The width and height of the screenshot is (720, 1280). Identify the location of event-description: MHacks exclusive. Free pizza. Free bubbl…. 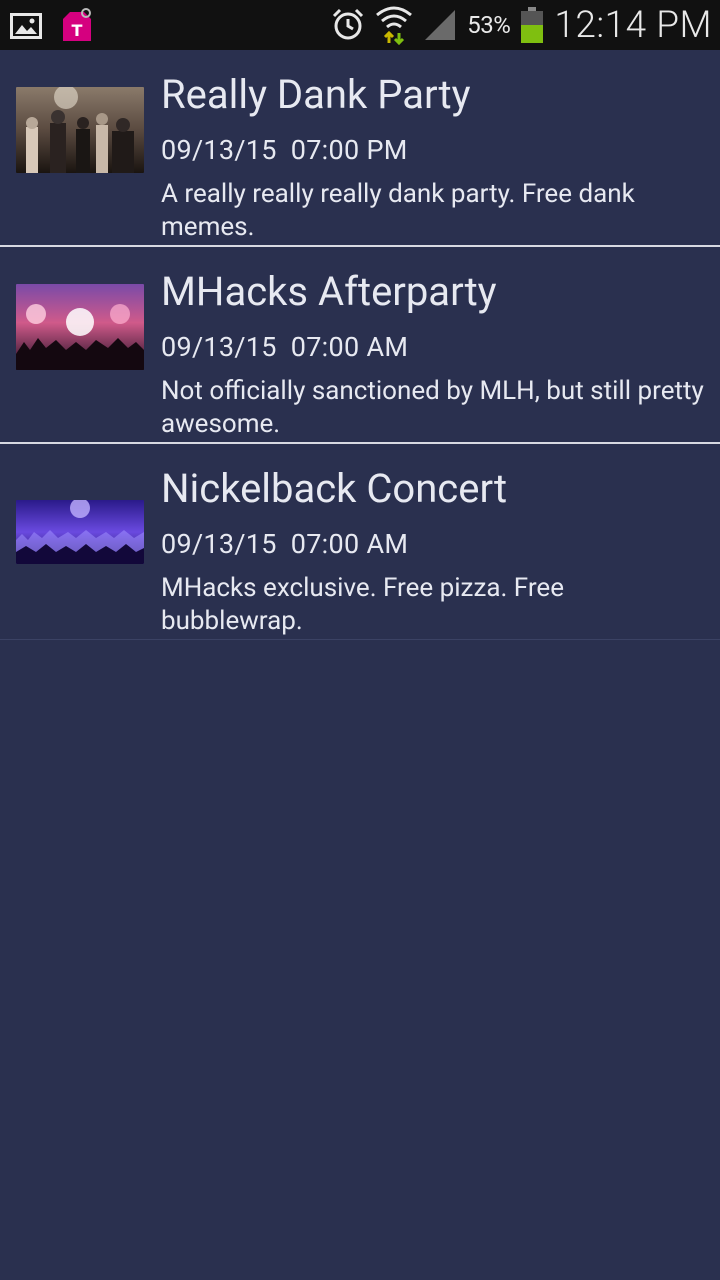
(362, 604).